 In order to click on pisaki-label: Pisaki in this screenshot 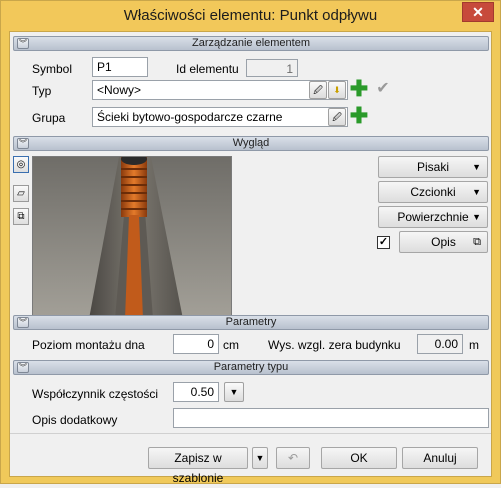, I will do `click(432, 167)`.